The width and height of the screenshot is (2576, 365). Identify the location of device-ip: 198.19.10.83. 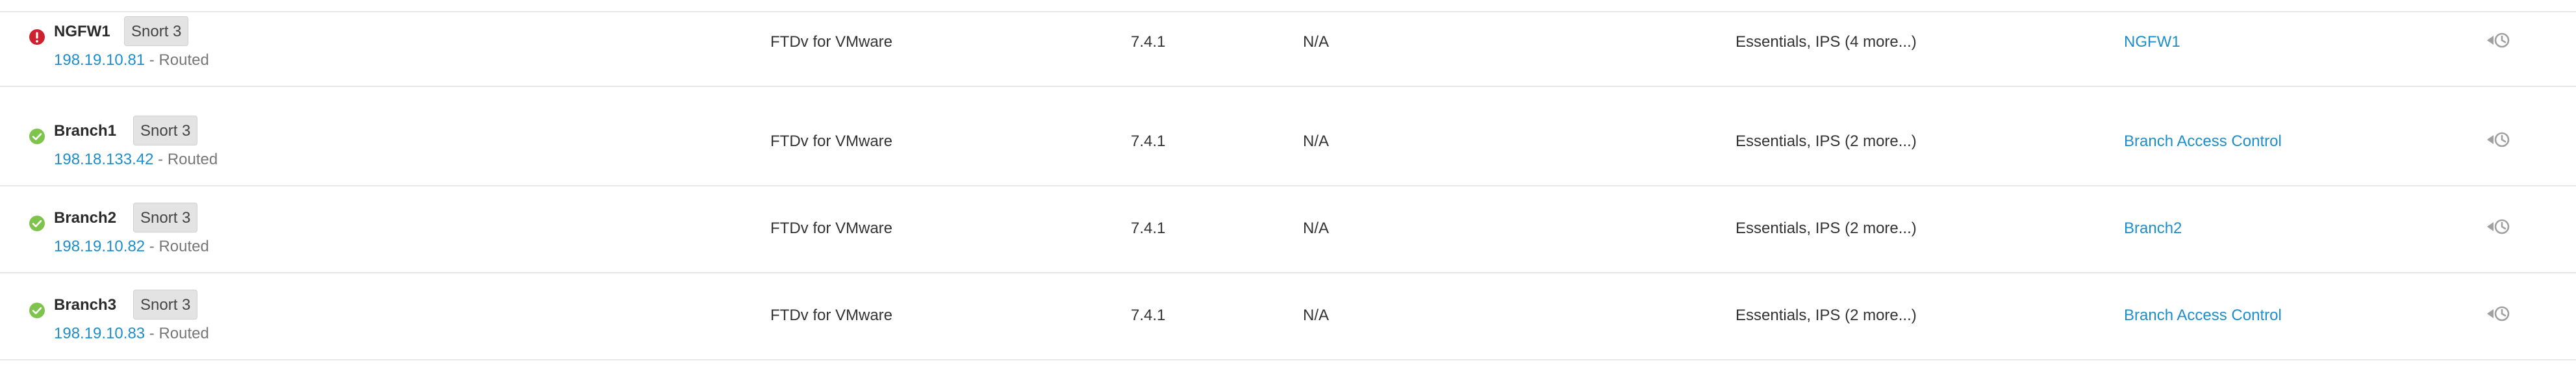
(100, 333).